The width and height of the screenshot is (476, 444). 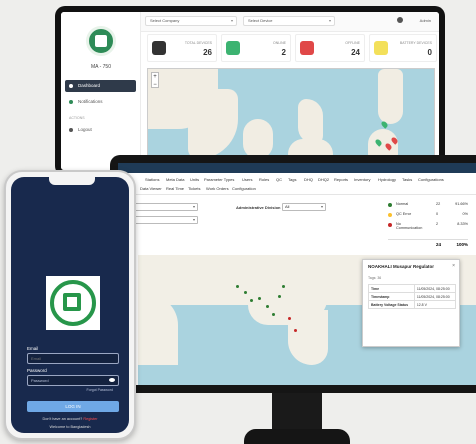 I want to click on brand-logo, so click(x=101, y=41).